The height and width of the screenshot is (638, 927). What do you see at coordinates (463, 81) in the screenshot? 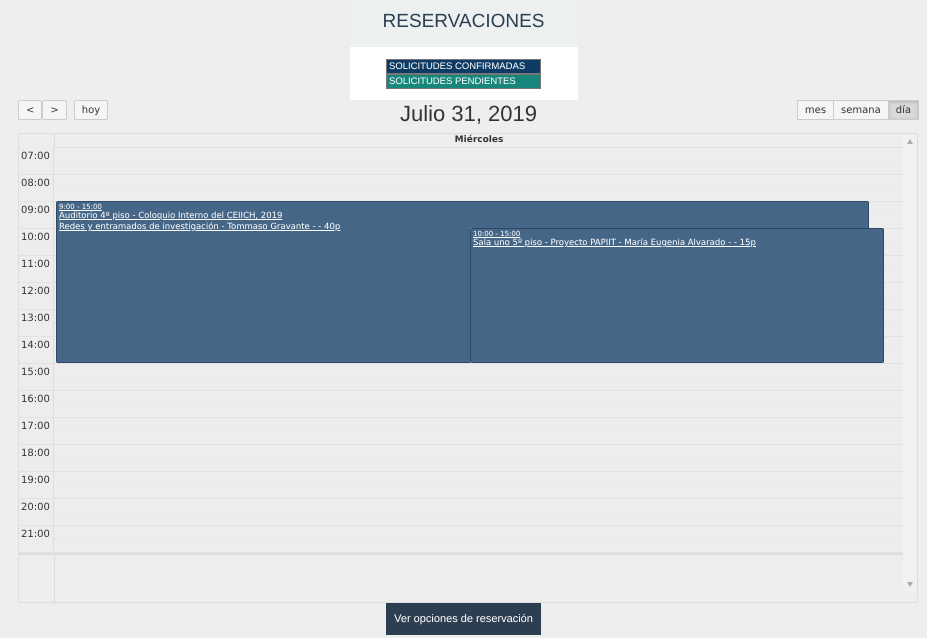
I see `legend-item: SOLICITUDES PENDIENTES` at bounding box center [463, 81].